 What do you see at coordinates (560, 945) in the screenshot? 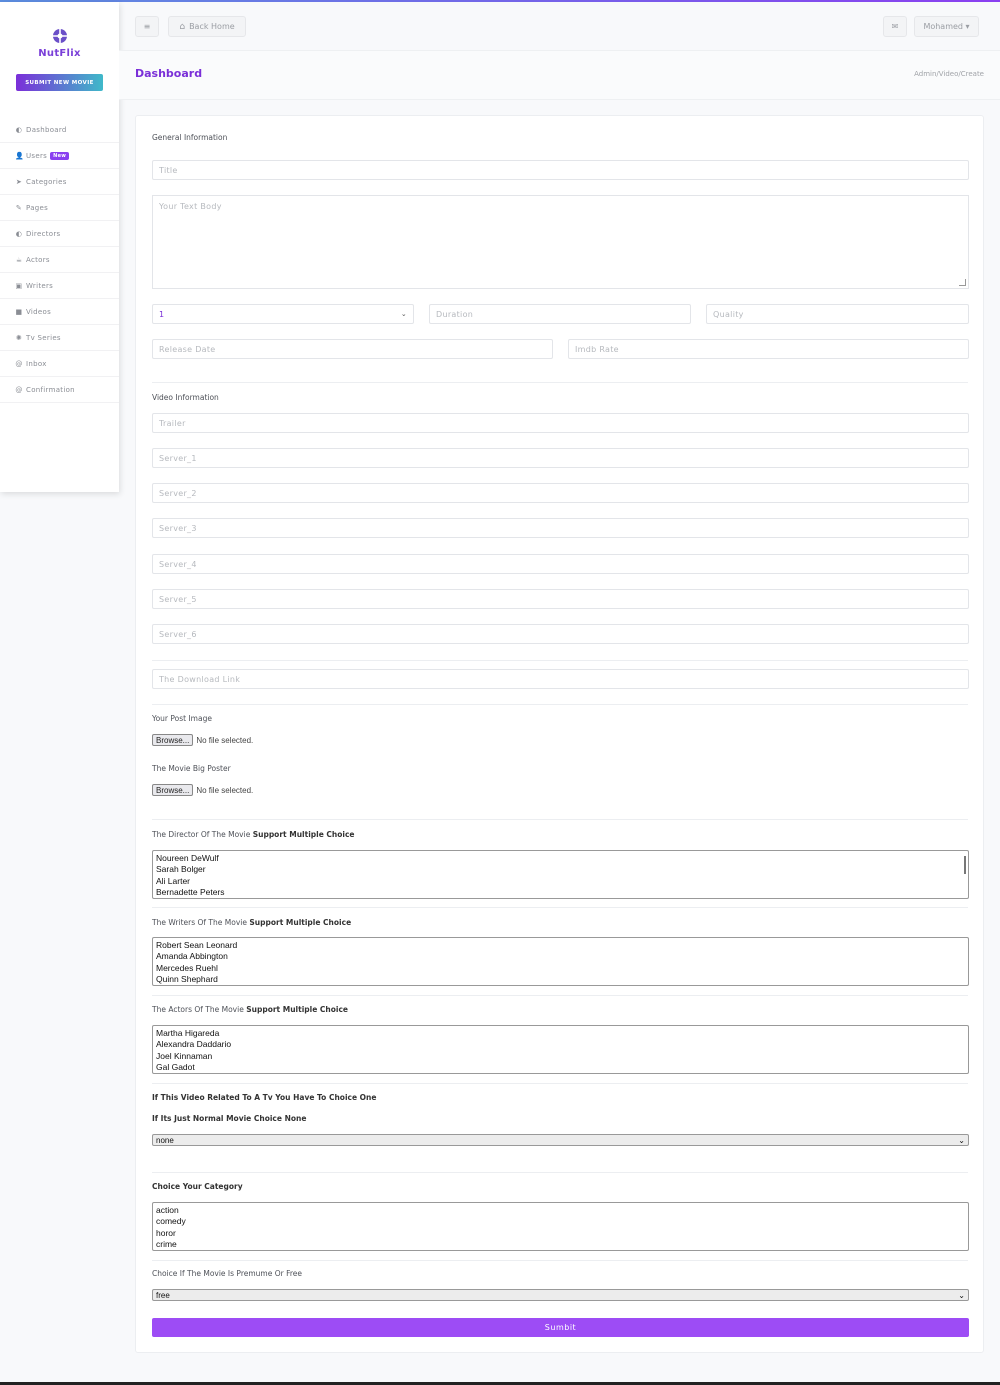
I see `list-item: Robert Sean Leonard` at bounding box center [560, 945].